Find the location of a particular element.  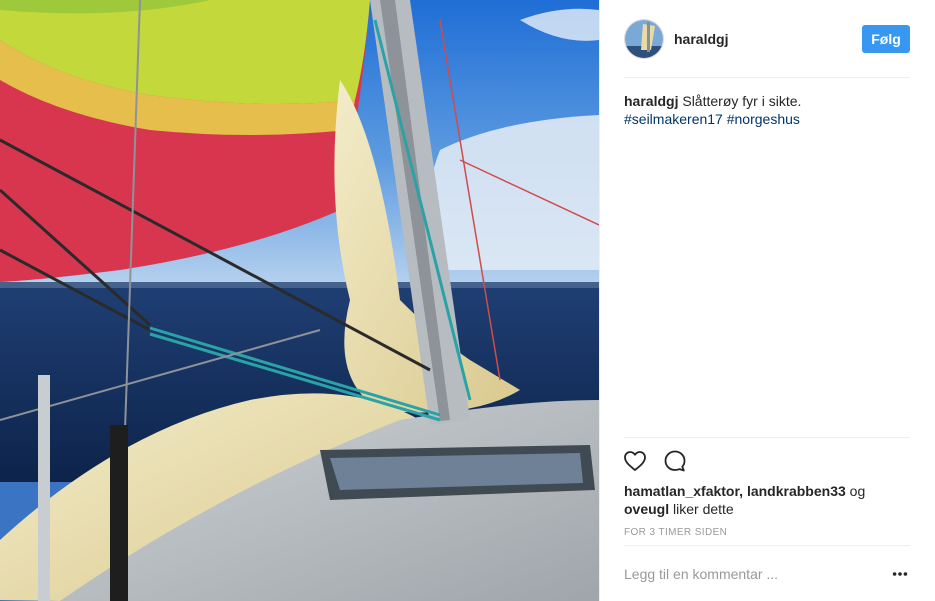

header-username: haraldgj is located at coordinates (701, 39).